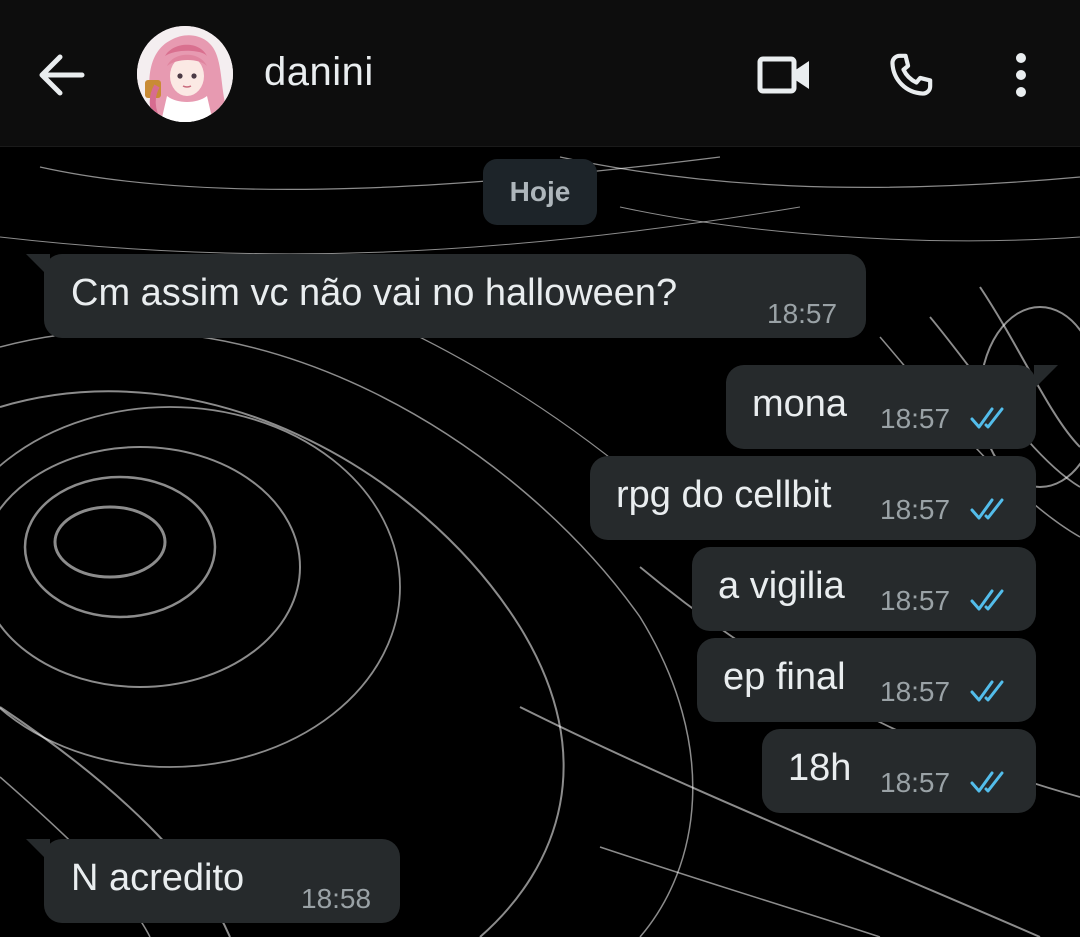  What do you see at coordinates (820, 768) in the screenshot?
I see `message-text: 18h` at bounding box center [820, 768].